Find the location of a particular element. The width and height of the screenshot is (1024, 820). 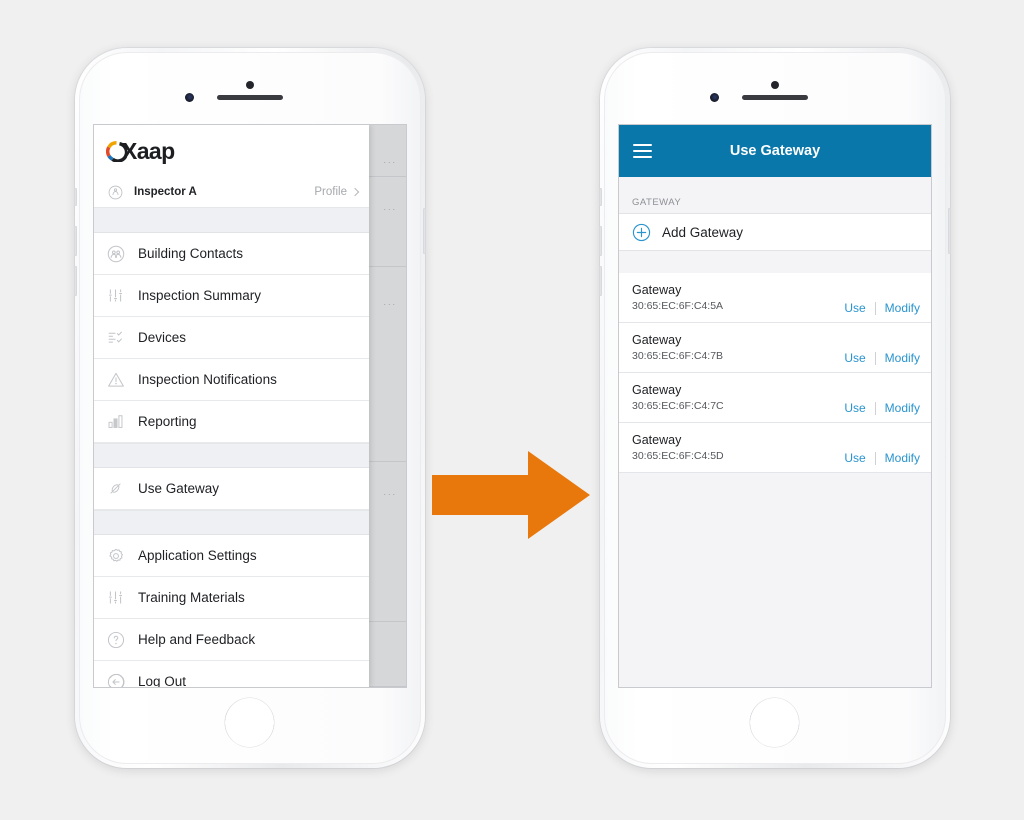

sidebar-item-application-settings: Application Settings is located at coordinates (231, 556).